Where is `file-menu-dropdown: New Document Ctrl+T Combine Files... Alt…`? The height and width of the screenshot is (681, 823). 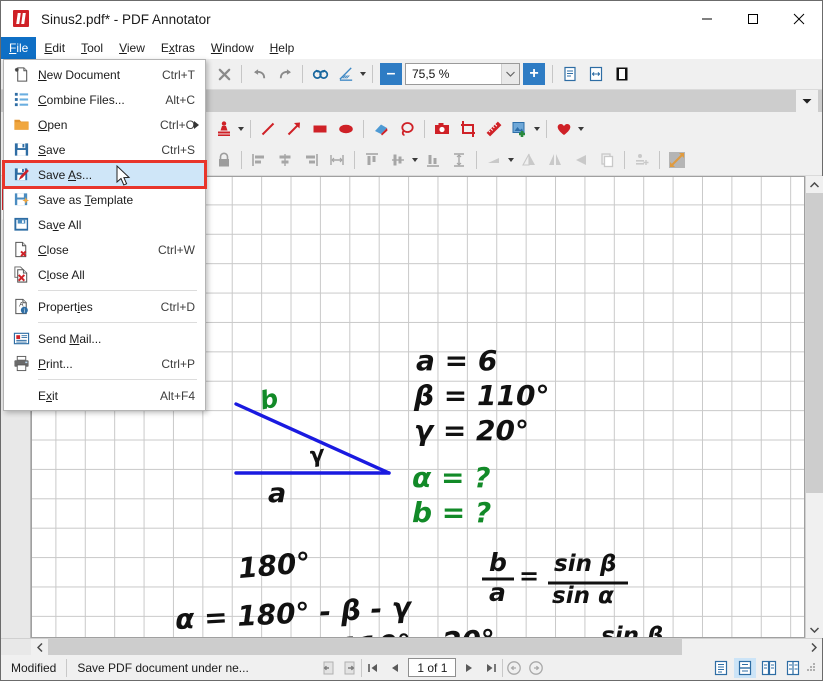 file-menu-dropdown: New Document Ctrl+T Combine Files... Alt… is located at coordinates (104, 235).